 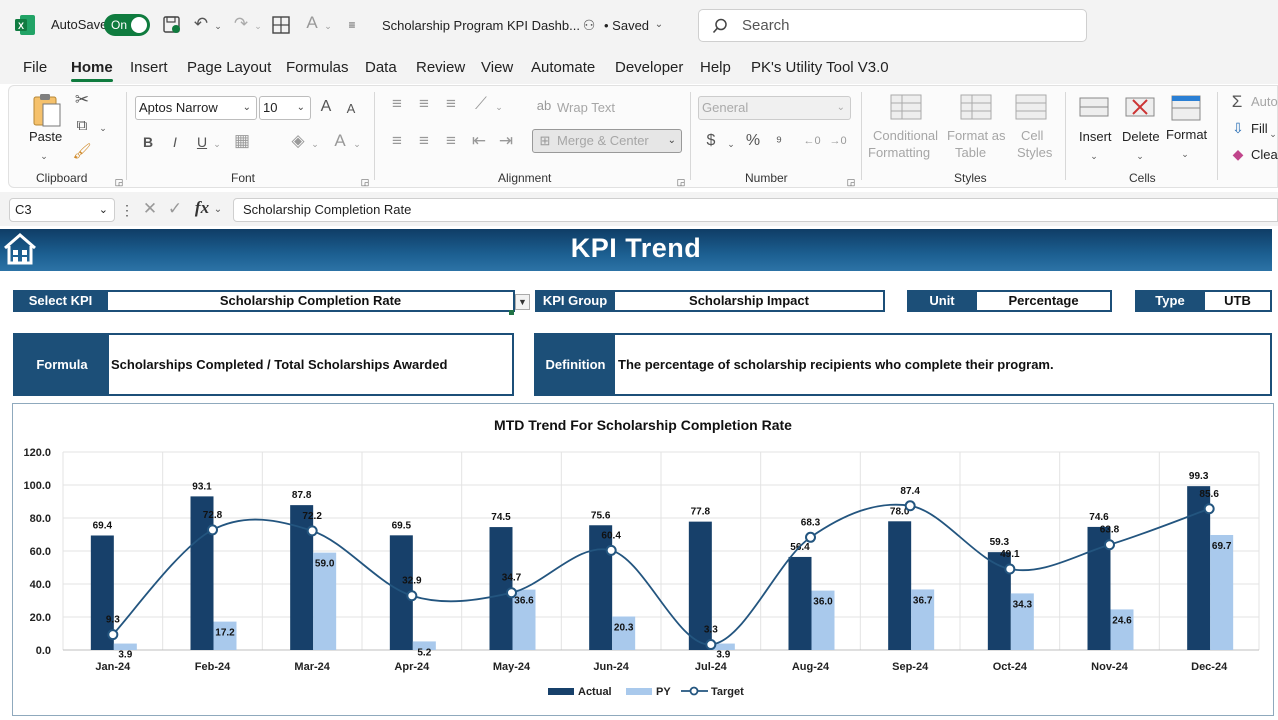 What do you see at coordinates (82, 100) in the screenshot?
I see `cut-icon: ✂` at bounding box center [82, 100].